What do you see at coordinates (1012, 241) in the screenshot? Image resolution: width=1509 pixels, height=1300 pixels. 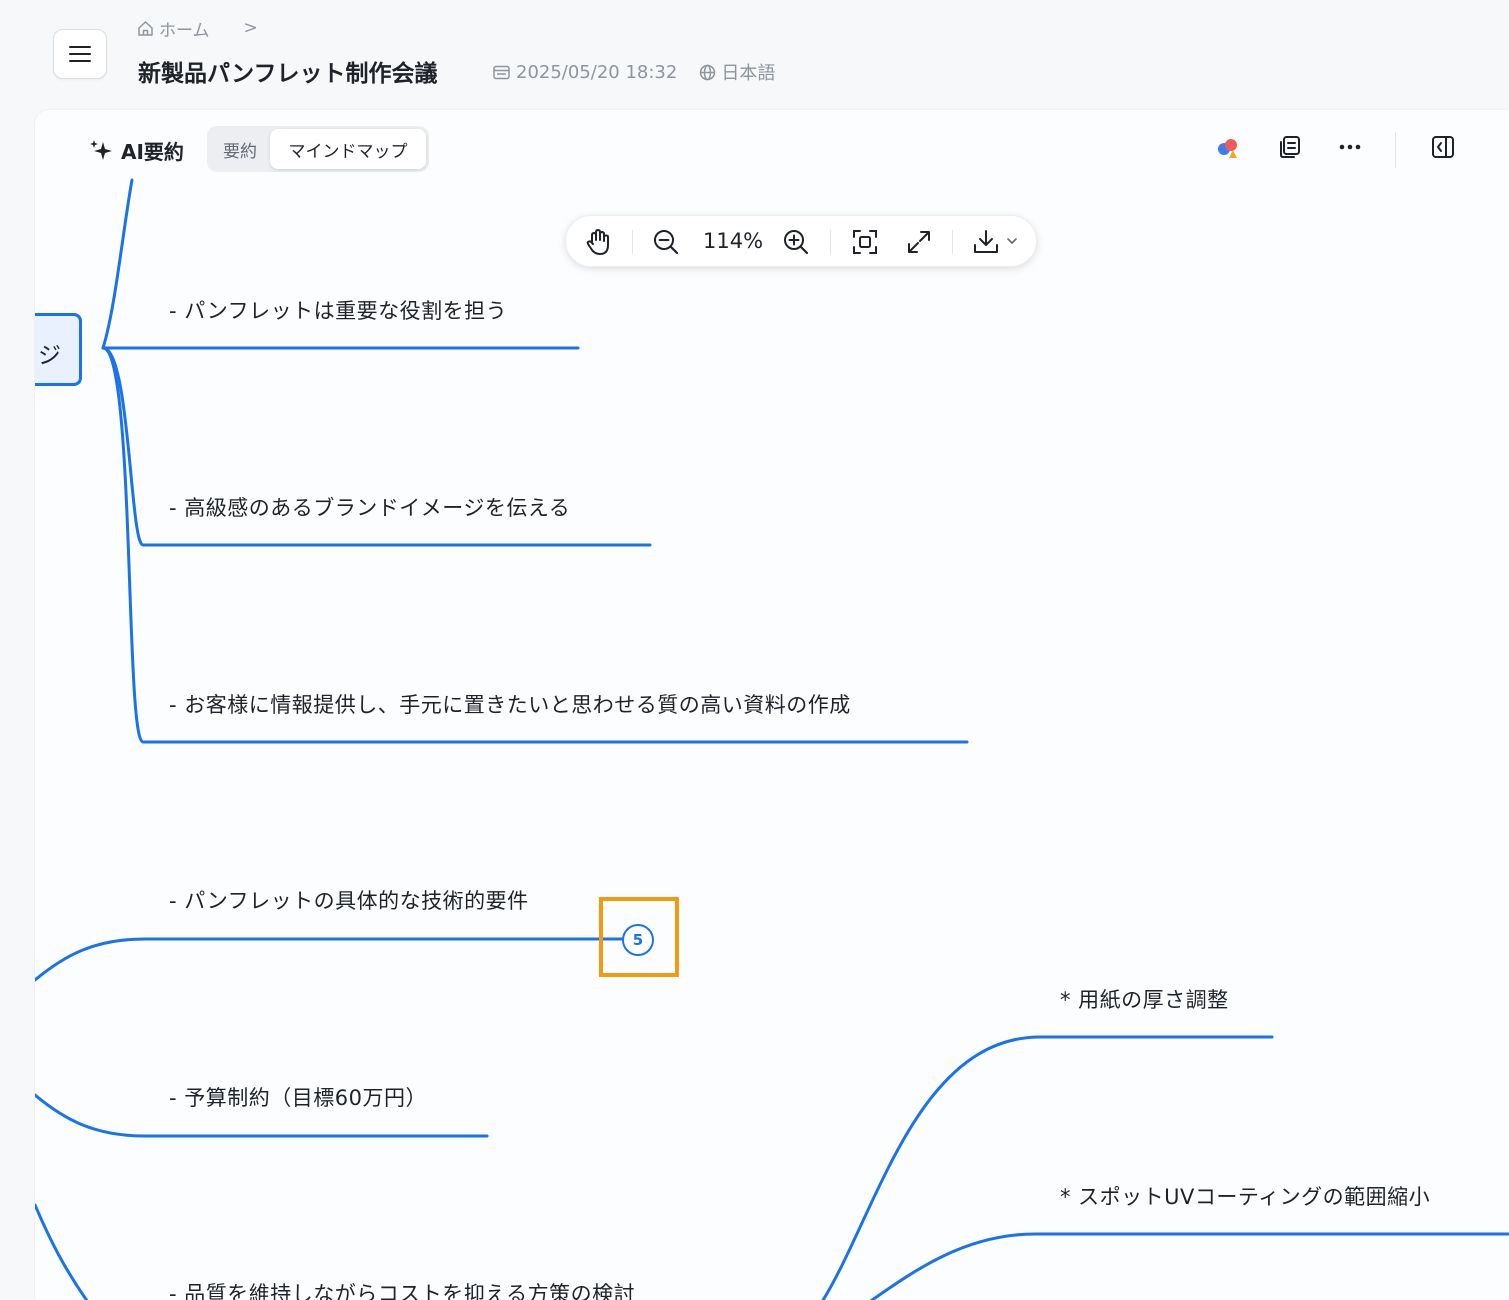 I see `chevron-down-icon` at bounding box center [1012, 241].